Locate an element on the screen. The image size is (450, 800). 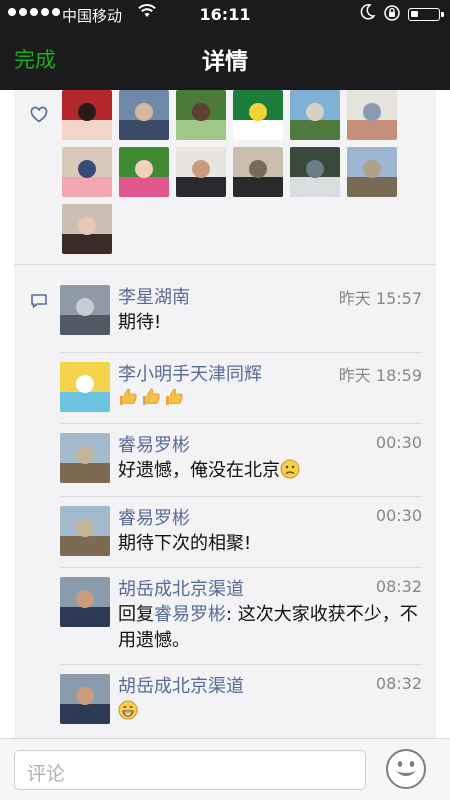
comment-bubble-icon is located at coordinates (39, 301).